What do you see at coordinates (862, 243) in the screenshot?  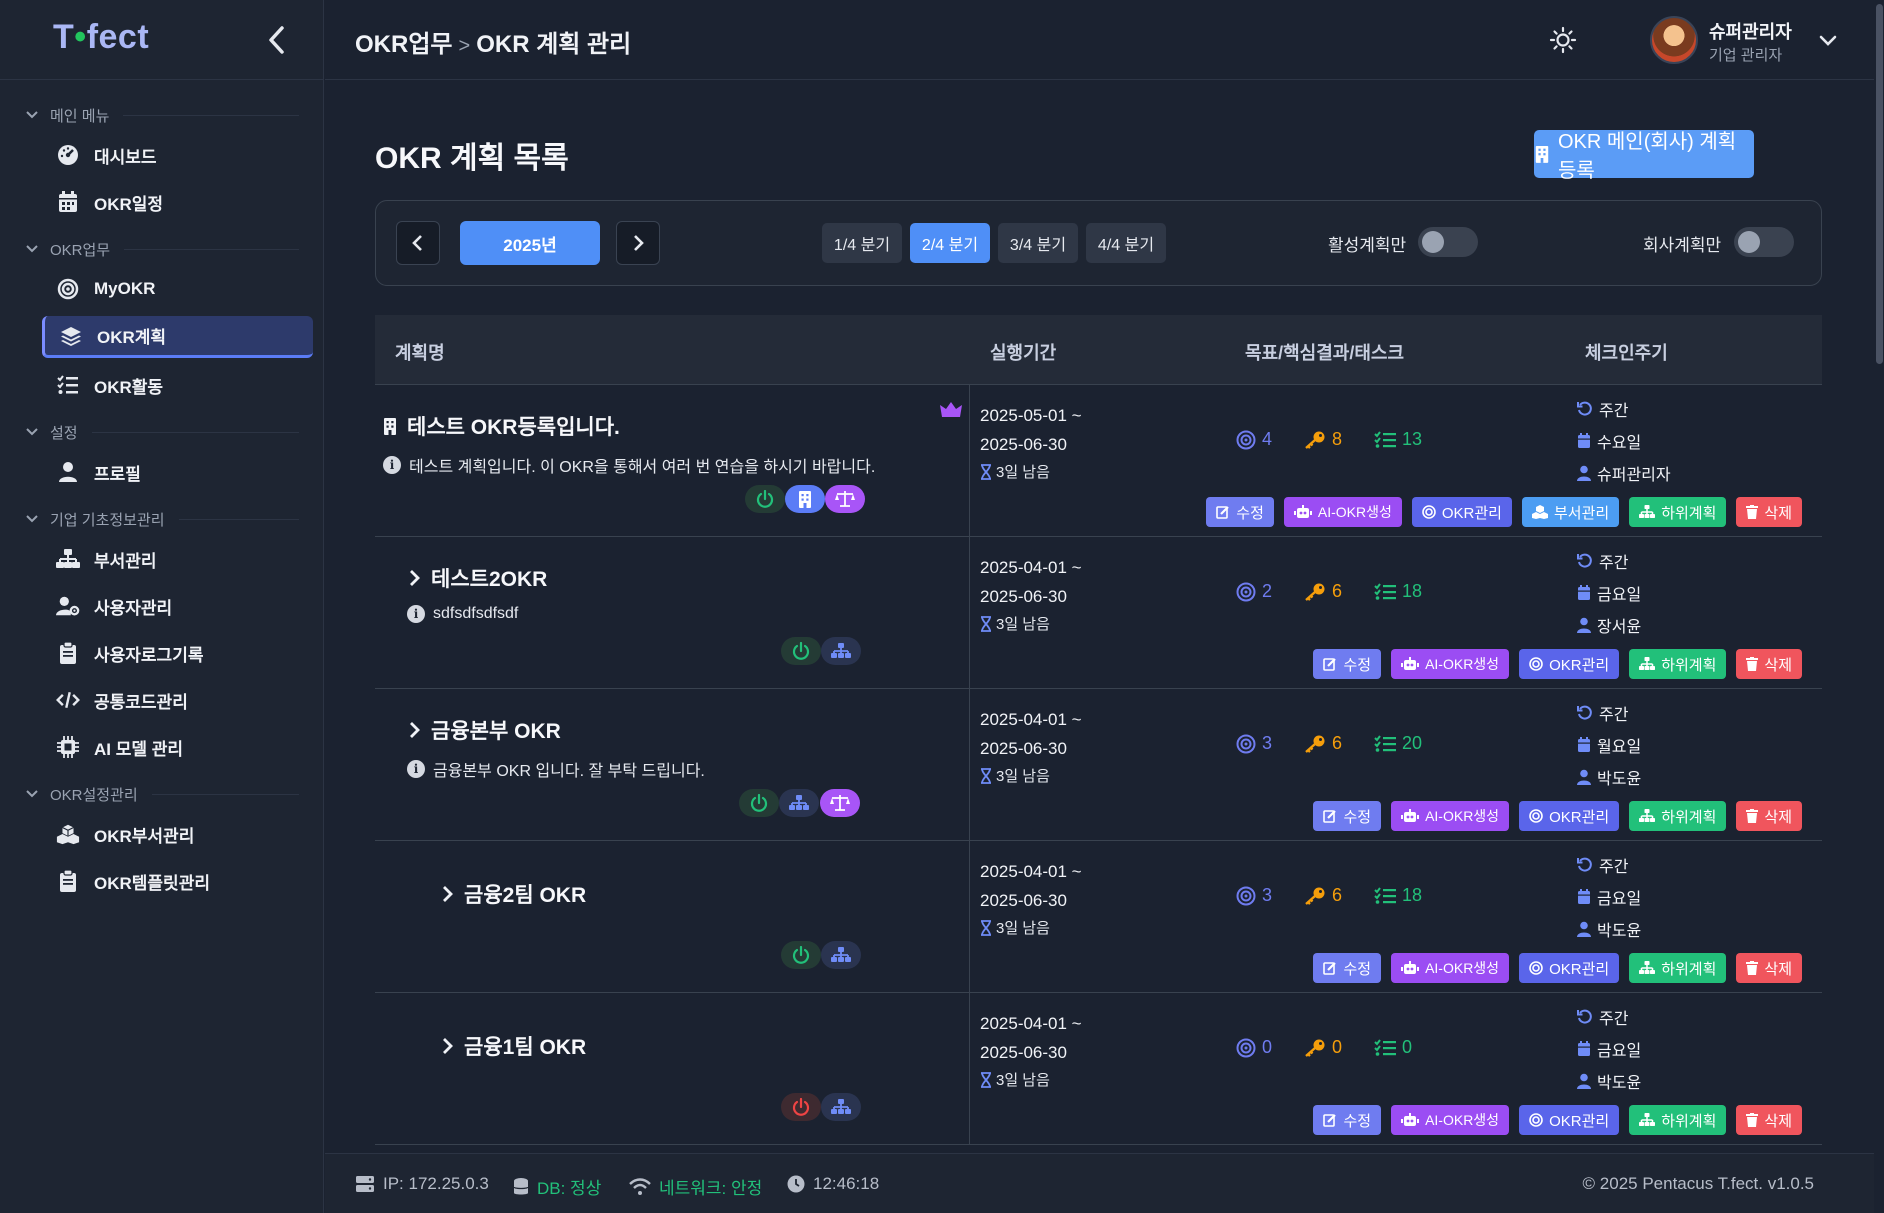 I see `quarter-1-button: 1/4 분기` at bounding box center [862, 243].